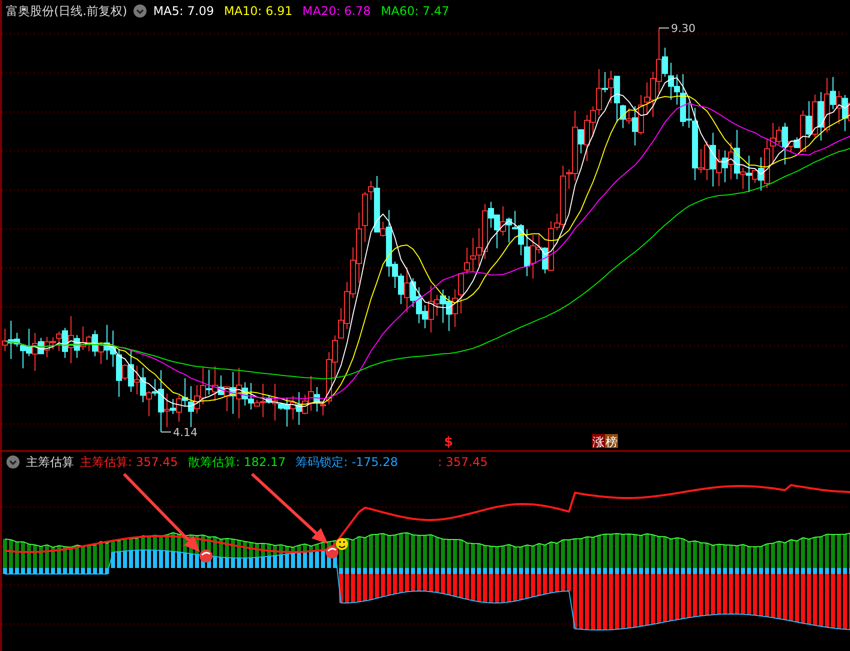  Describe the element at coordinates (611, 441) in the screenshot. I see `list-badge: 榜` at that location.